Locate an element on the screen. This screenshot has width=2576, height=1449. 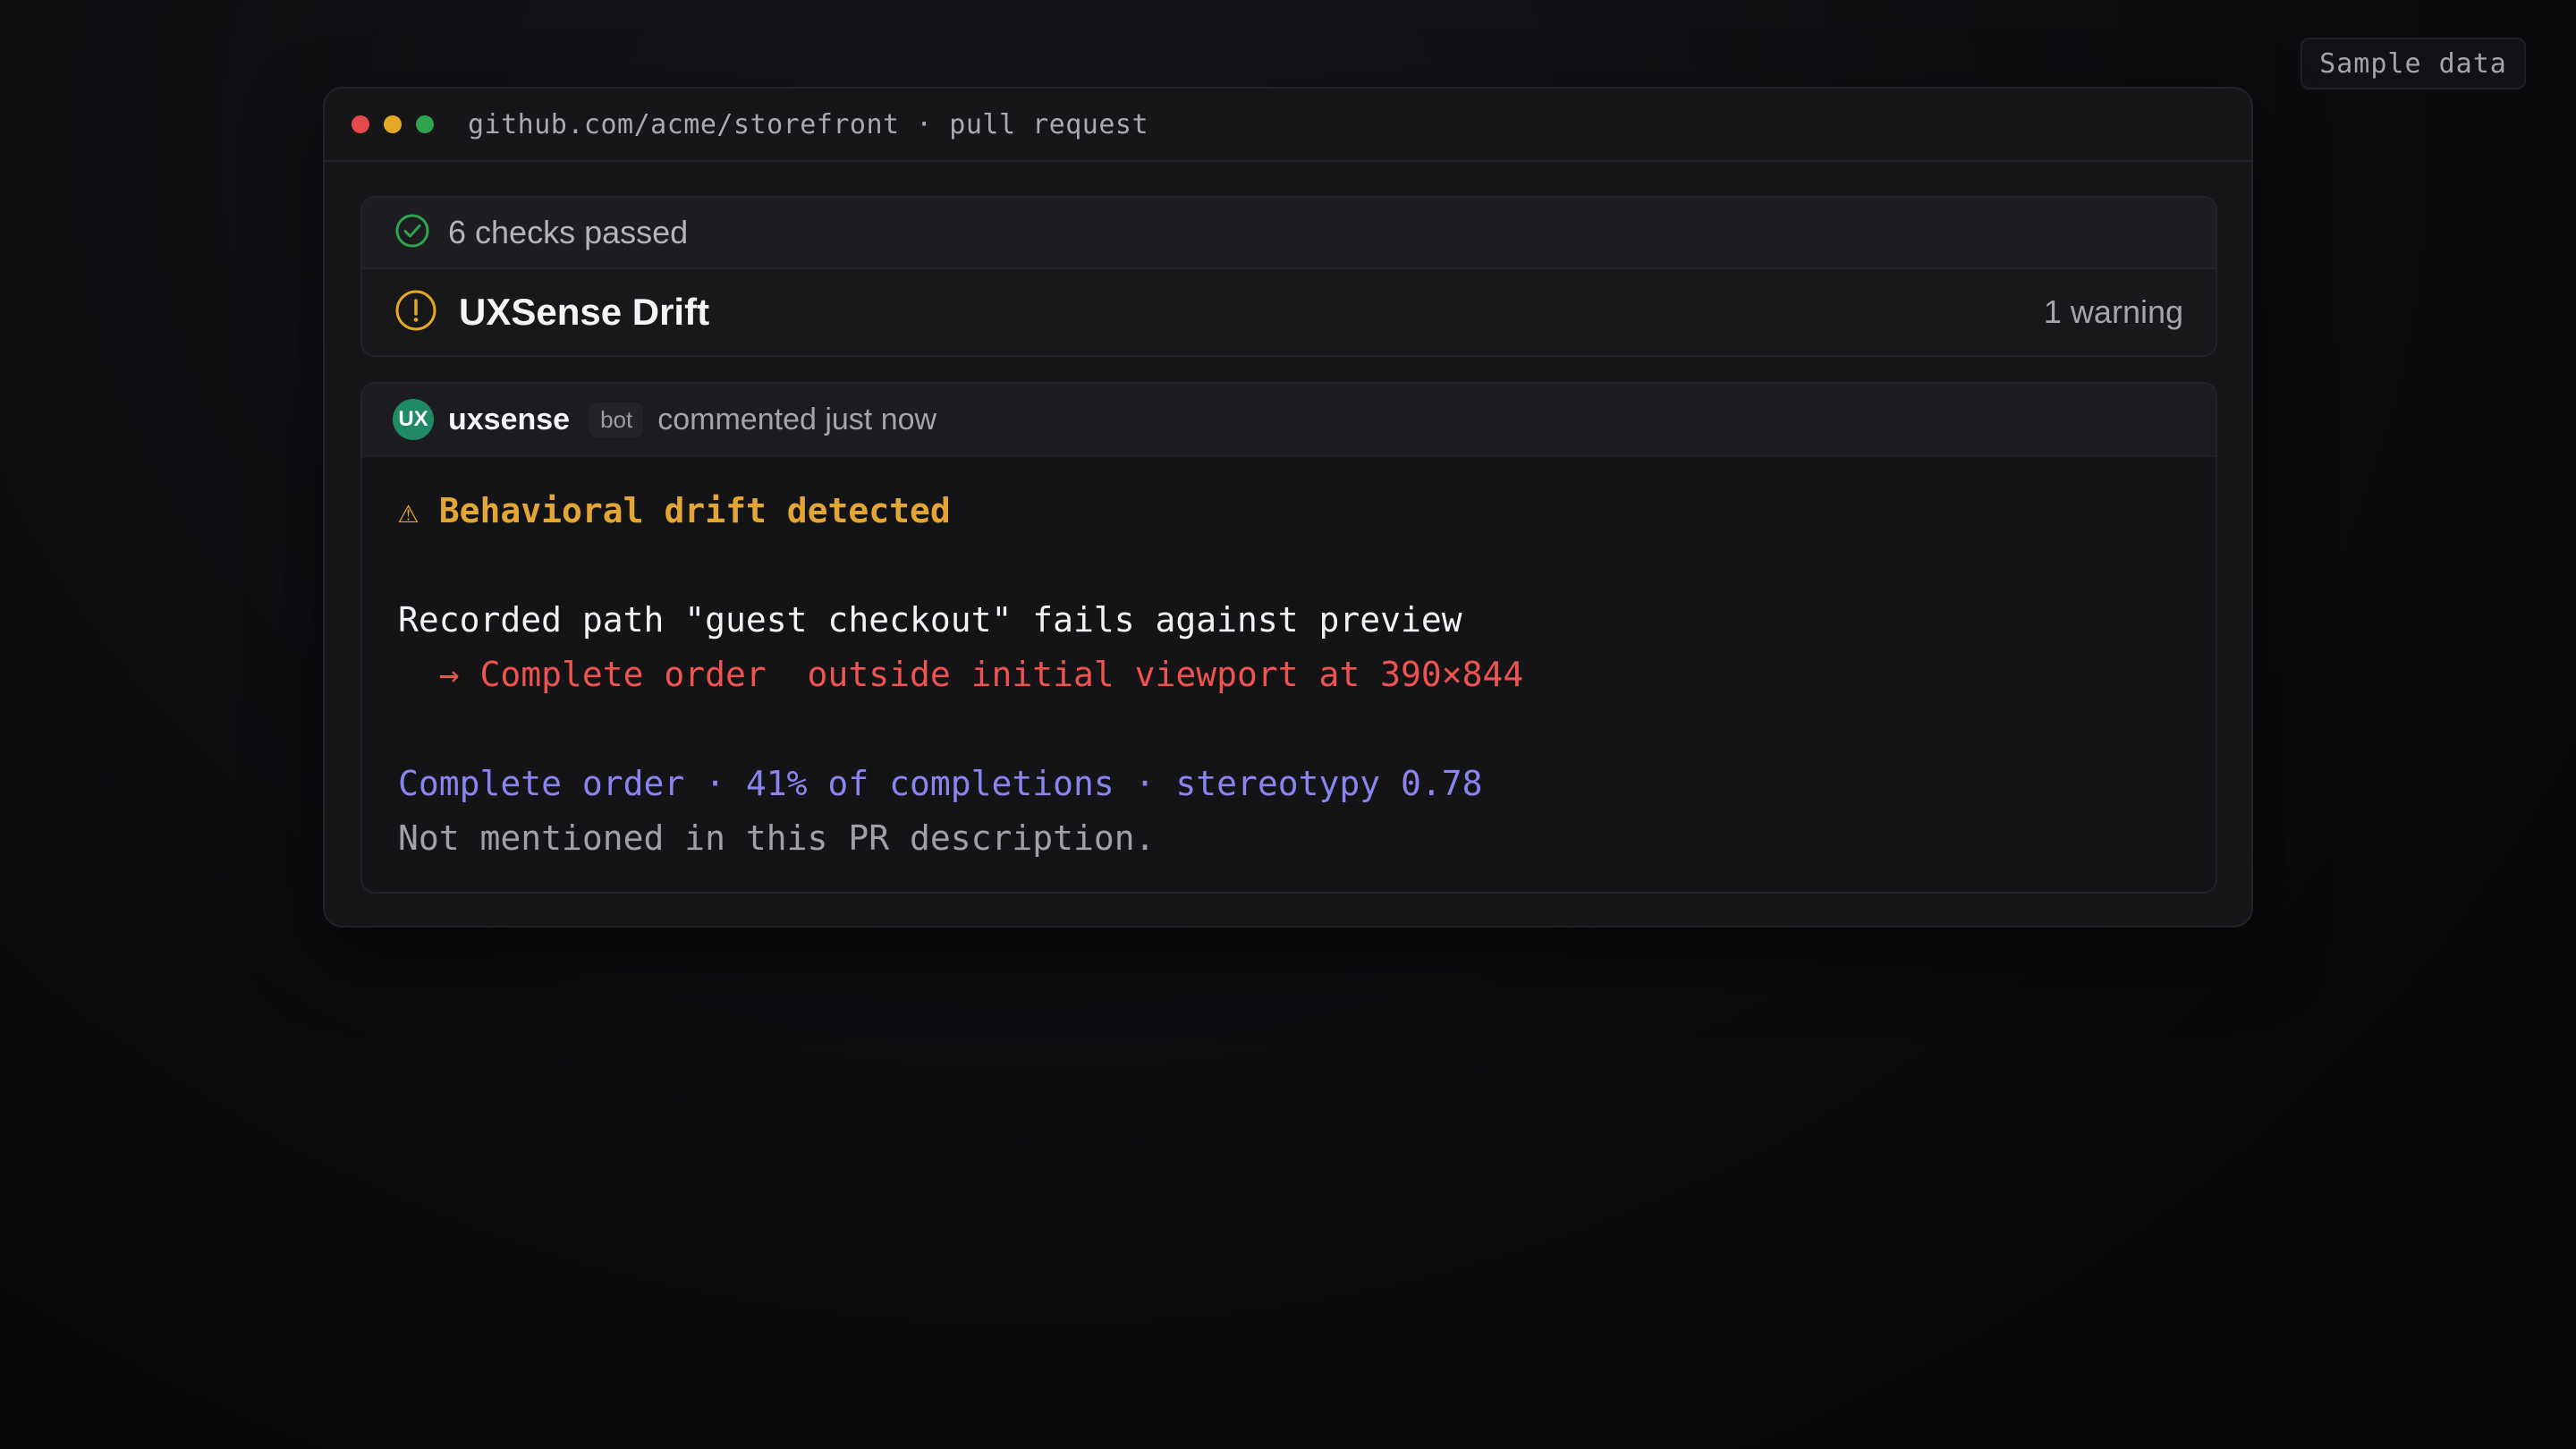
comment-header: UX uxsense bot commented just now is located at coordinates (1289, 420).